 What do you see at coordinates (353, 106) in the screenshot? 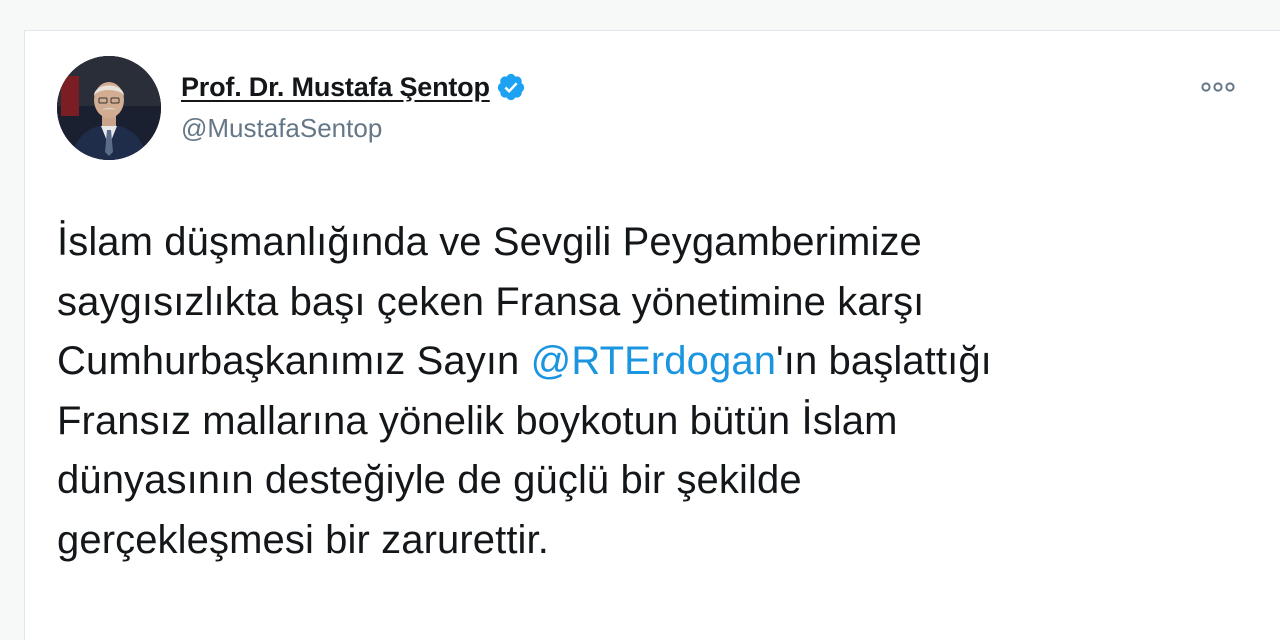
I see `author-block: Prof. Dr. Mustafa Şentop @MustafaSentop` at bounding box center [353, 106].